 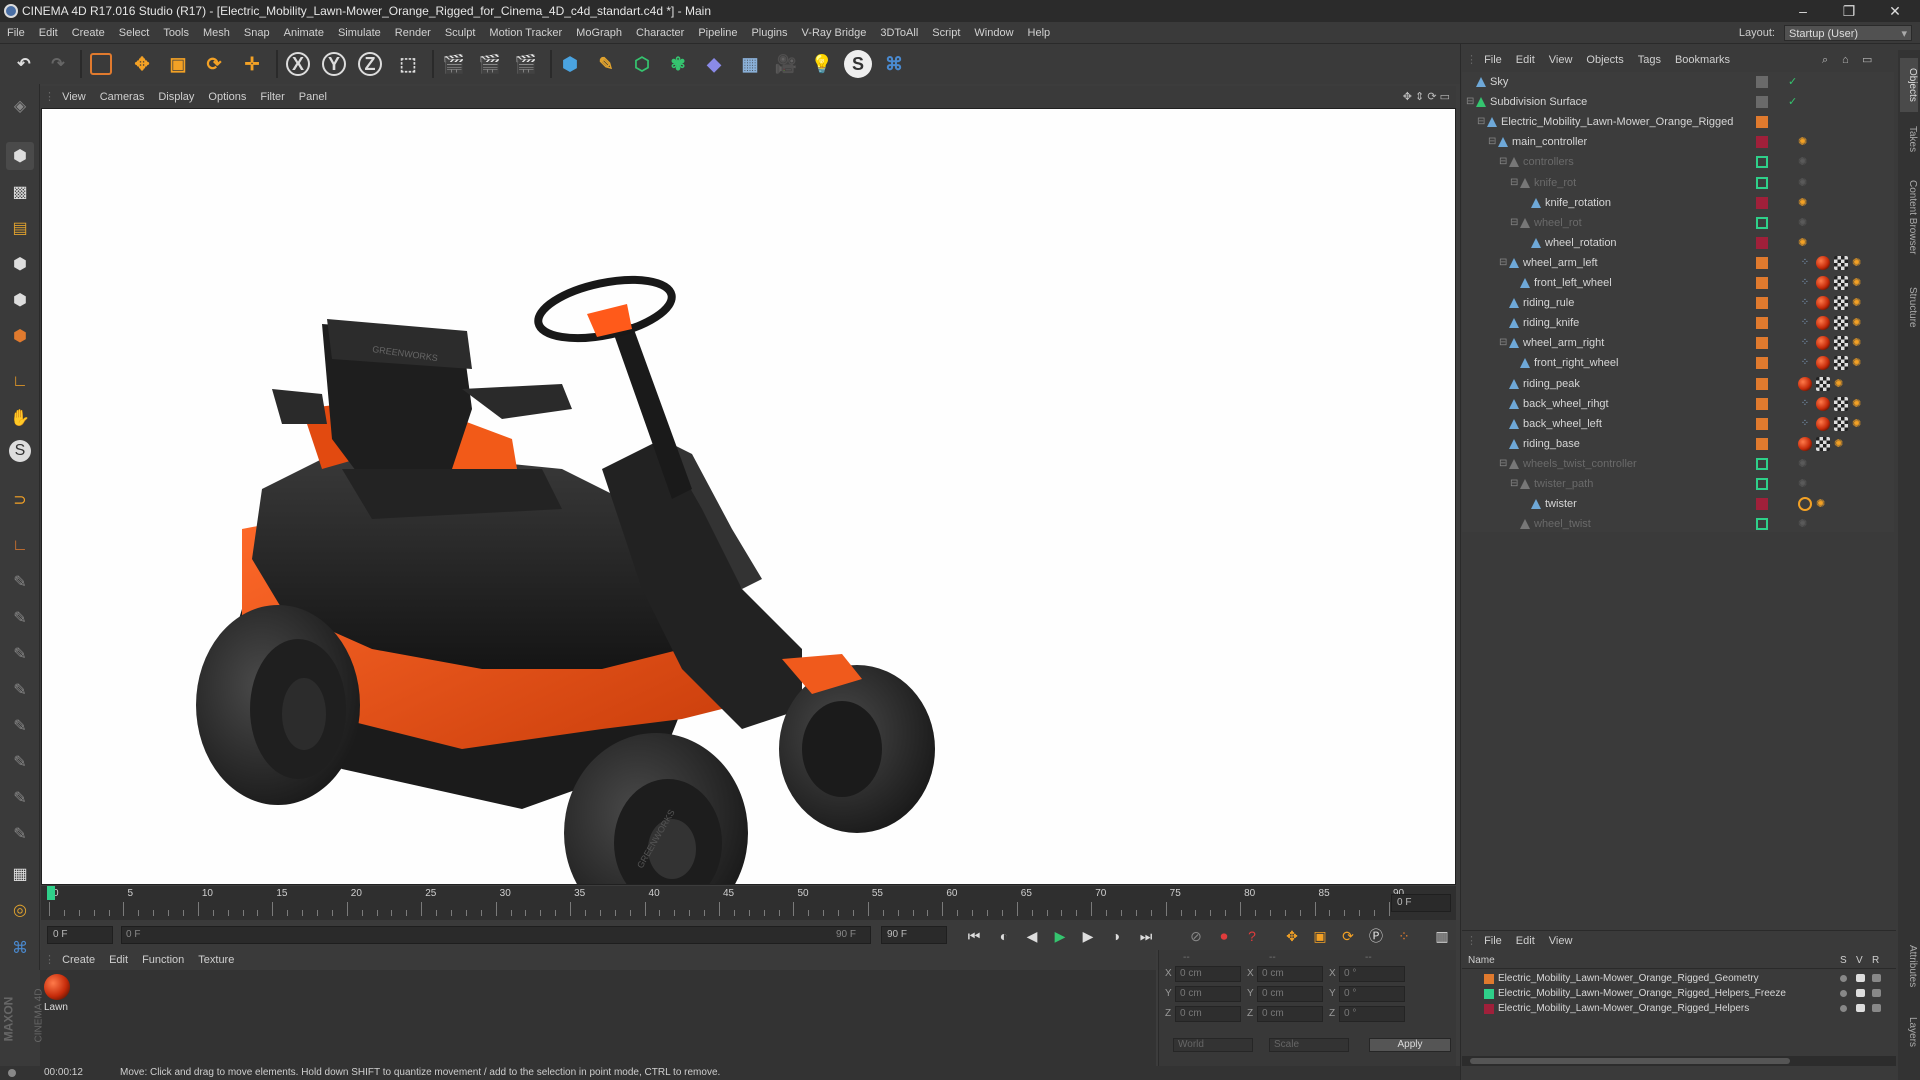 I want to click on layer-render-toggle-icon, so click(x=1876, y=993).